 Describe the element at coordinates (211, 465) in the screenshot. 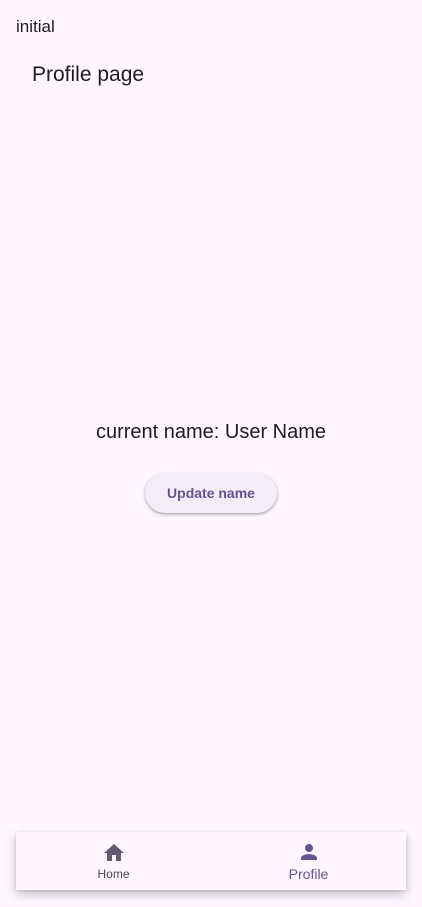

I see `profile-content: current name: User Name Update name` at that location.